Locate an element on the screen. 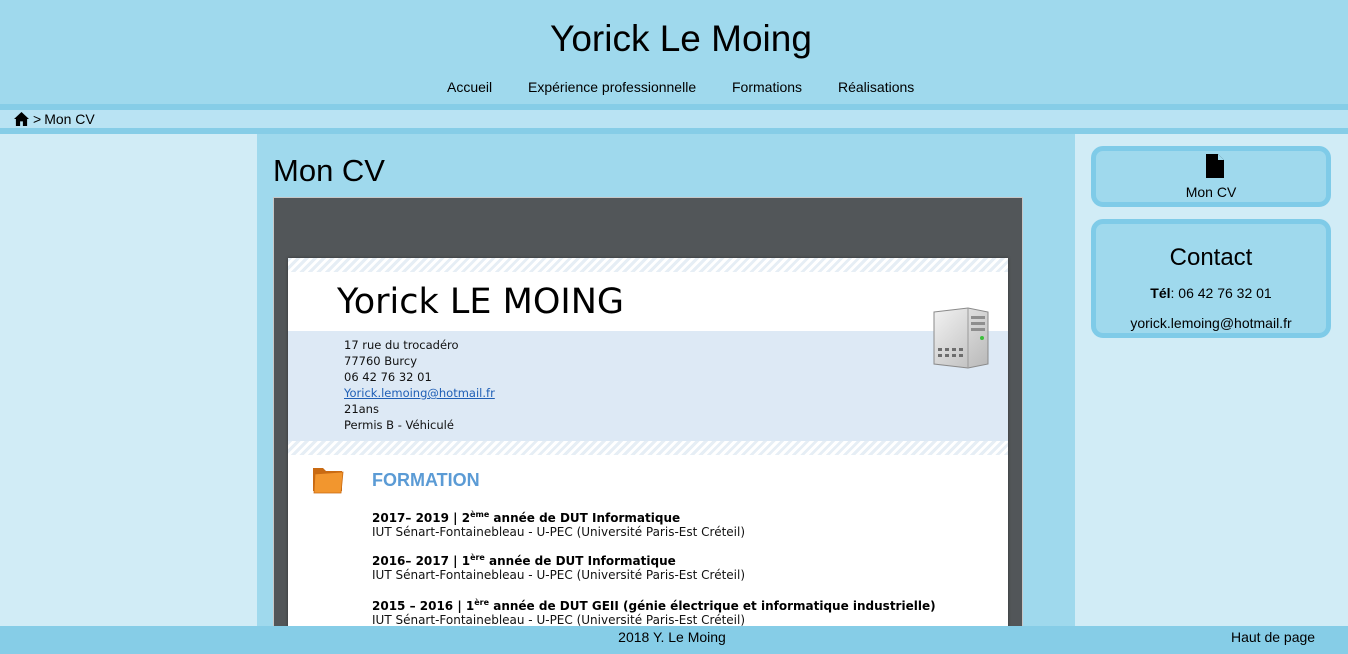  breadcrumb-current: Mon CV is located at coordinates (69, 119).